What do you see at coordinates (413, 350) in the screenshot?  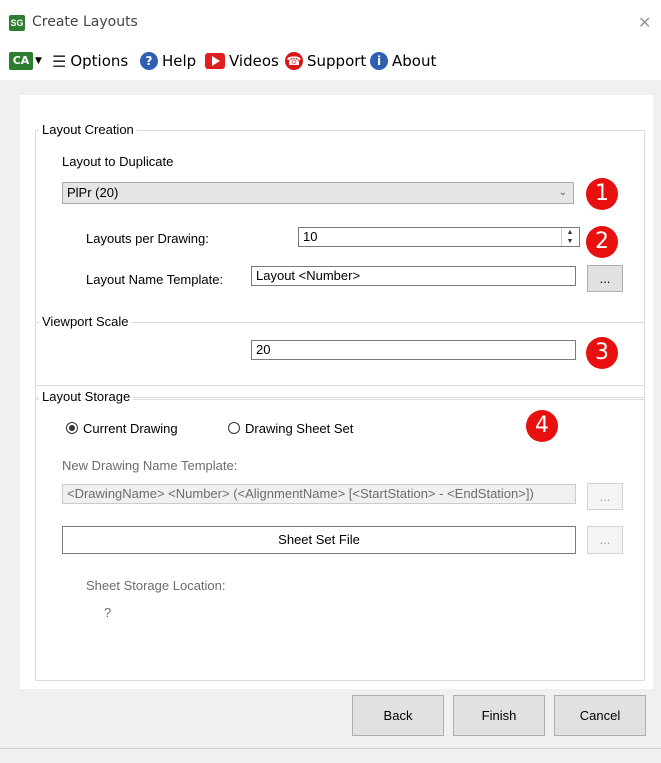 I see `viewport-scale-field: 20` at bounding box center [413, 350].